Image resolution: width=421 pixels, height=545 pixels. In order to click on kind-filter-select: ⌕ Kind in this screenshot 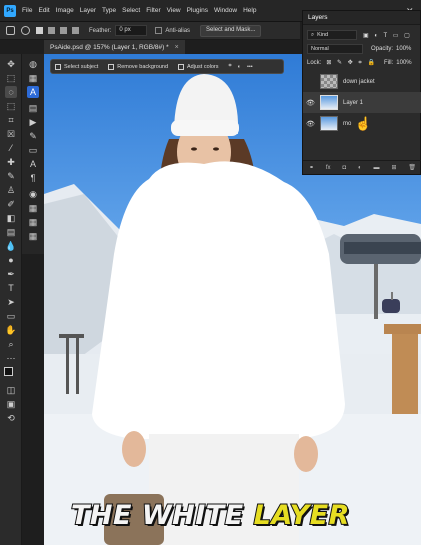, I will do `click(332, 35)`.